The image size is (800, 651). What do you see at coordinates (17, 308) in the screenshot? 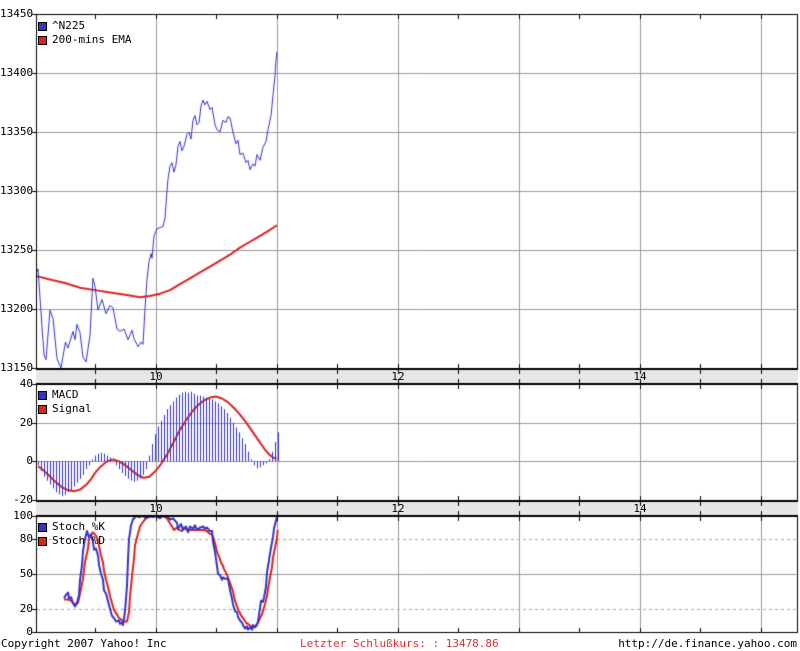
I see `y-tick-label: 13200` at bounding box center [17, 308].